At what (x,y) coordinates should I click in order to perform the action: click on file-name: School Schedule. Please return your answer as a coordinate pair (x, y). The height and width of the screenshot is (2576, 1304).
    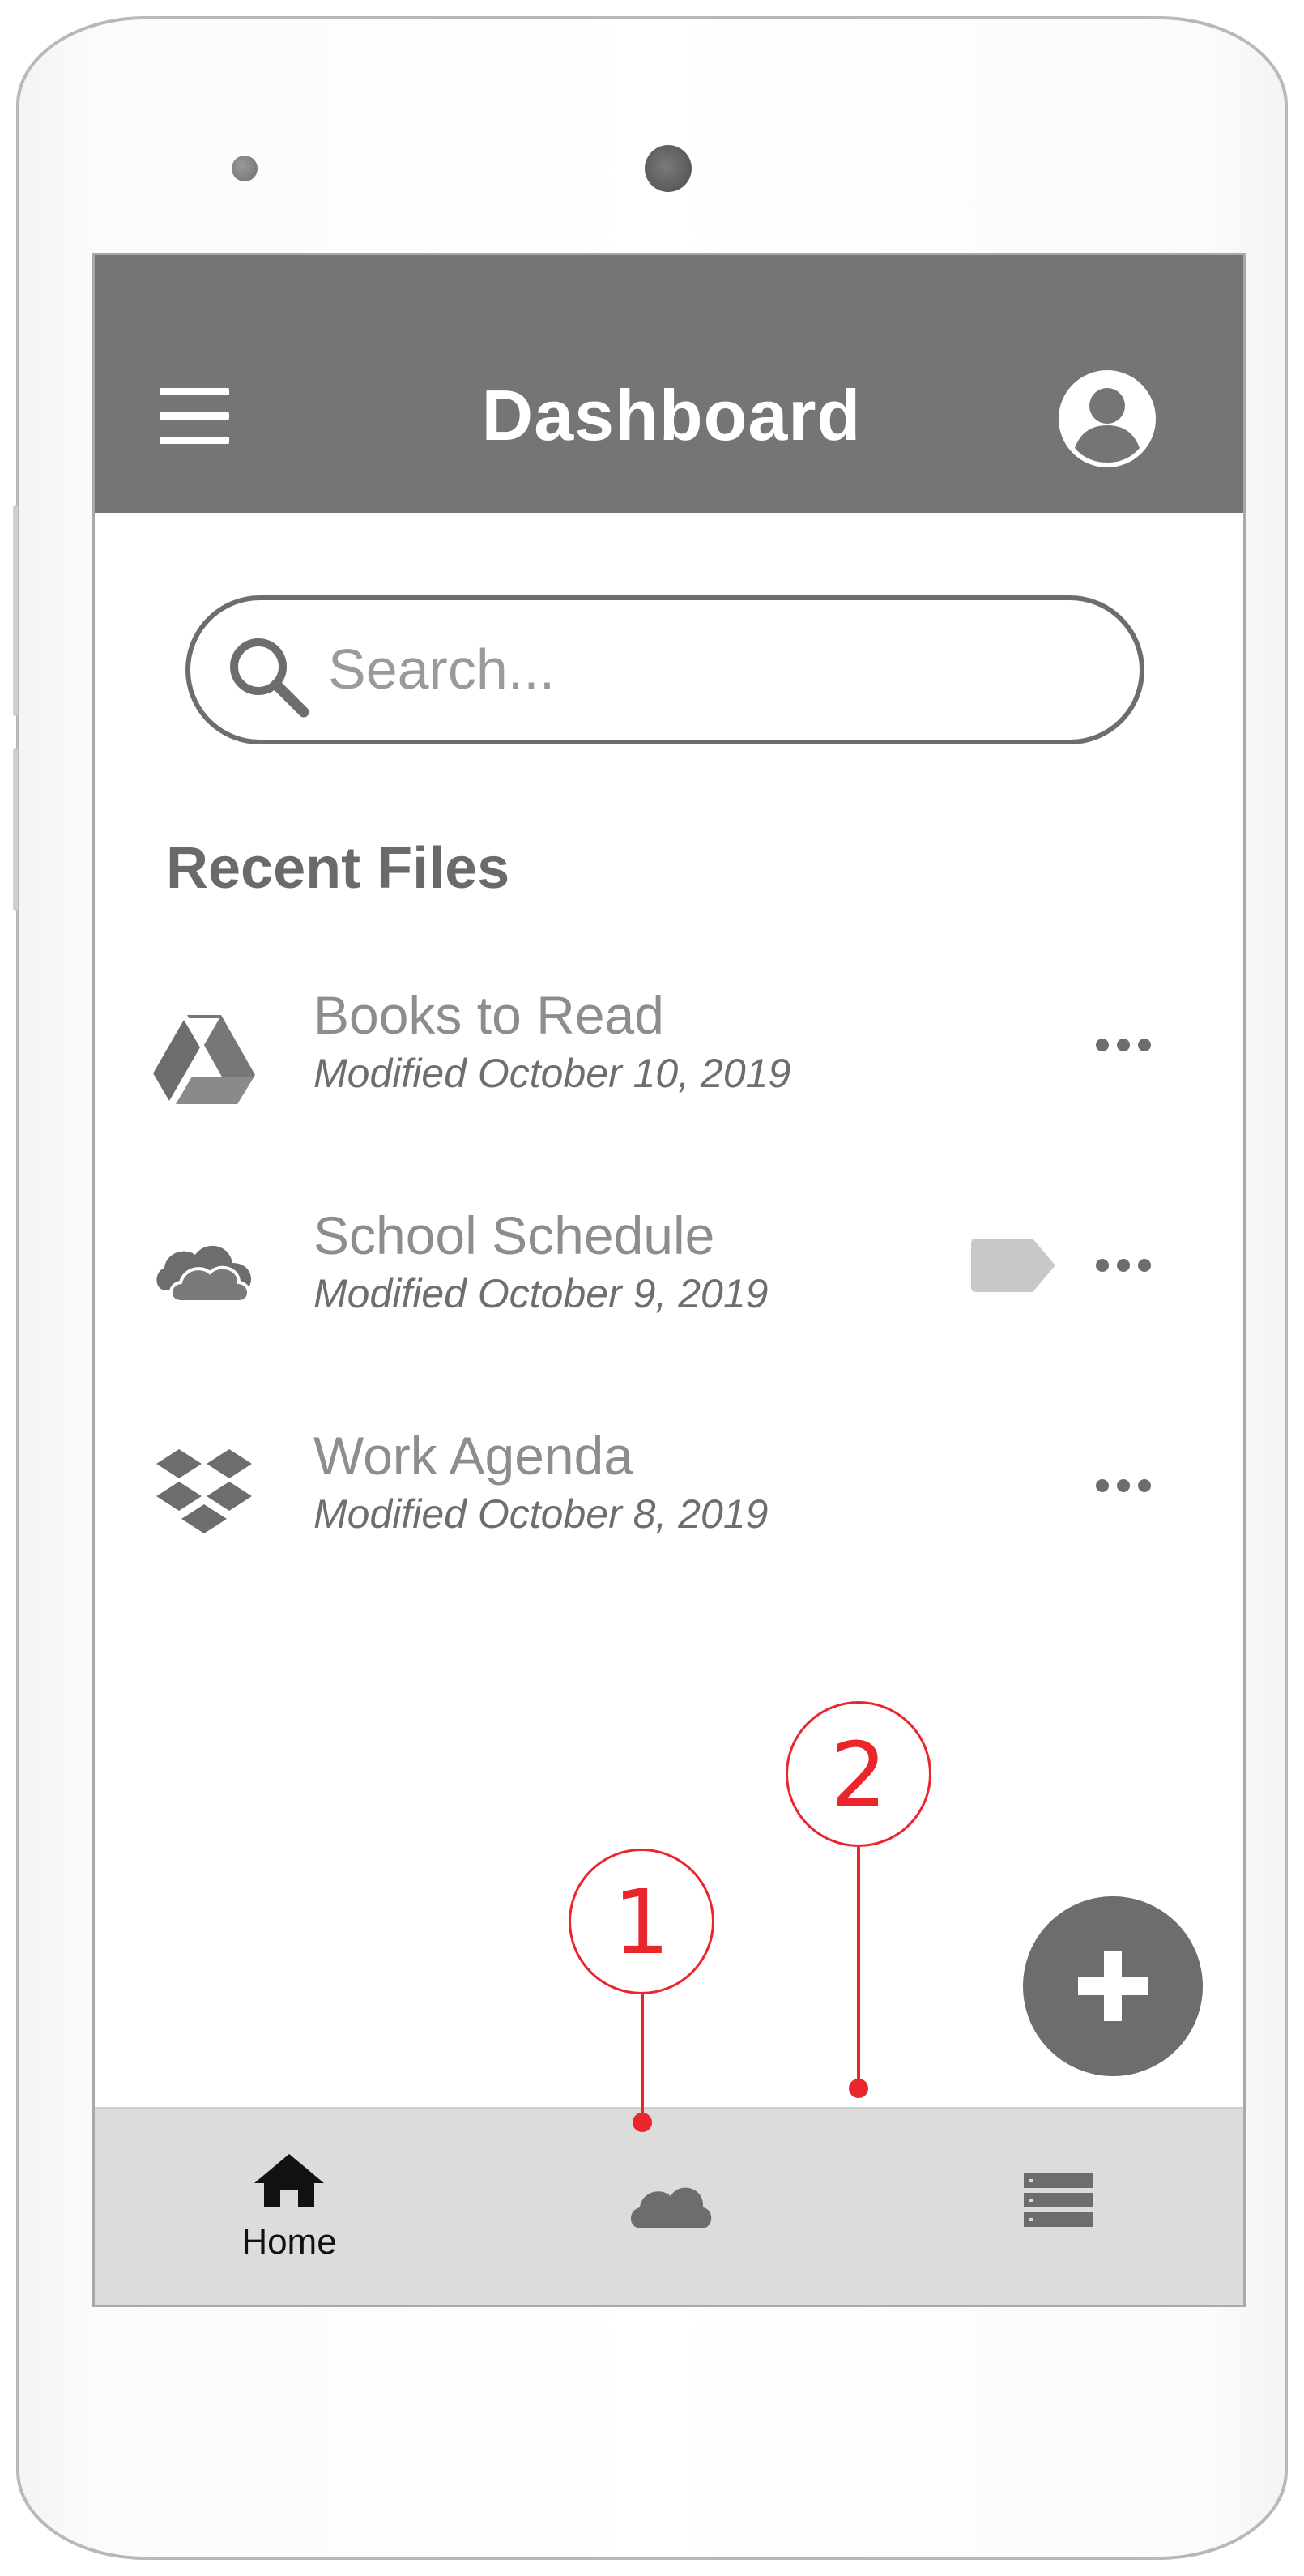
    Looking at the image, I should click on (514, 1235).